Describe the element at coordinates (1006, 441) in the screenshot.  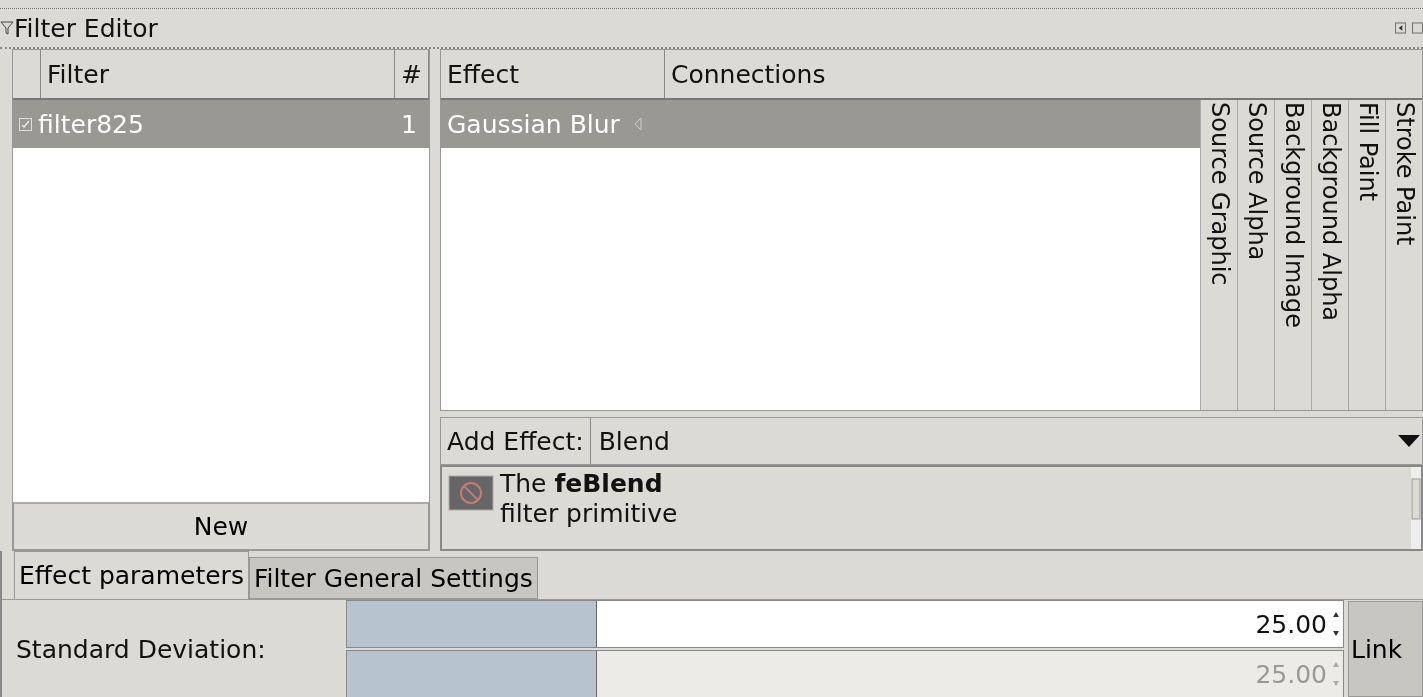
I see `effect-dropdown: Blend` at that location.